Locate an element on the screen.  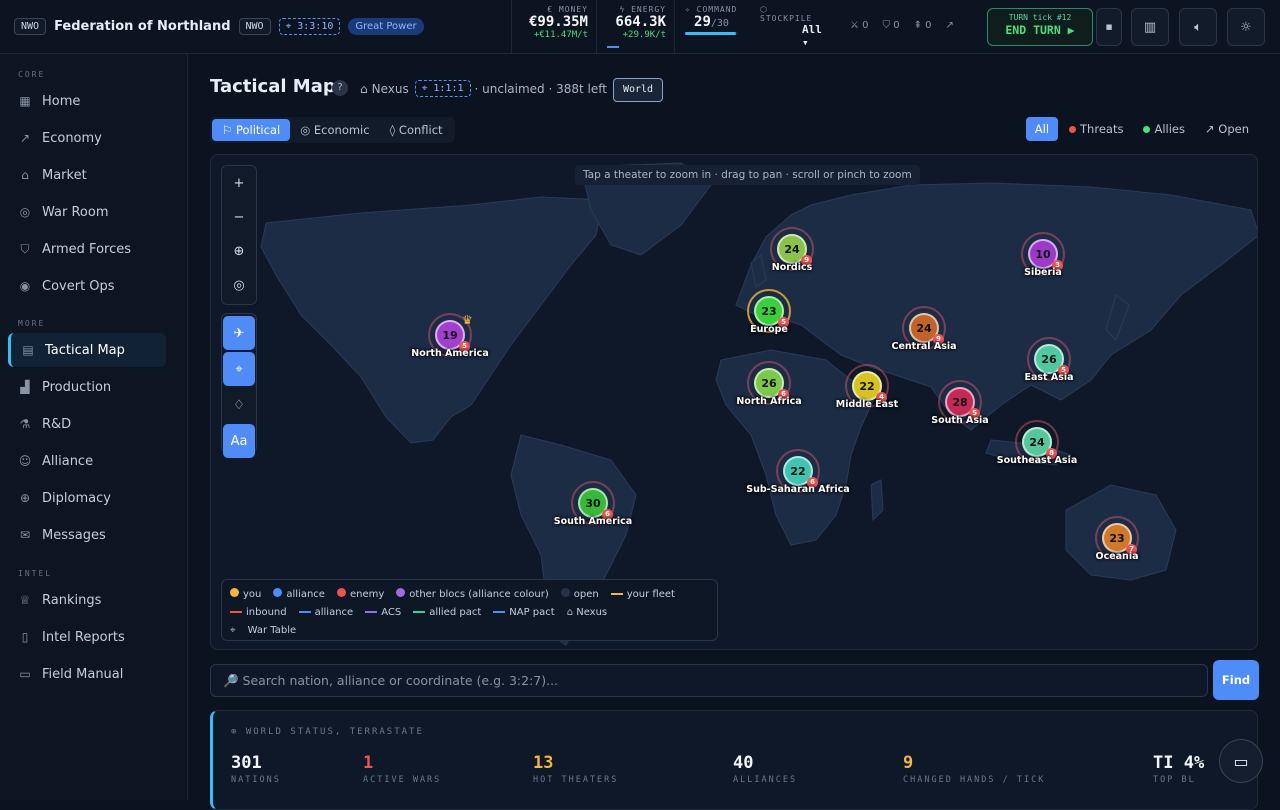
nexus-info: ⌂ Nexus ⌖ 1:1:1 · unclaimed · 388t left is located at coordinates (483, 88).